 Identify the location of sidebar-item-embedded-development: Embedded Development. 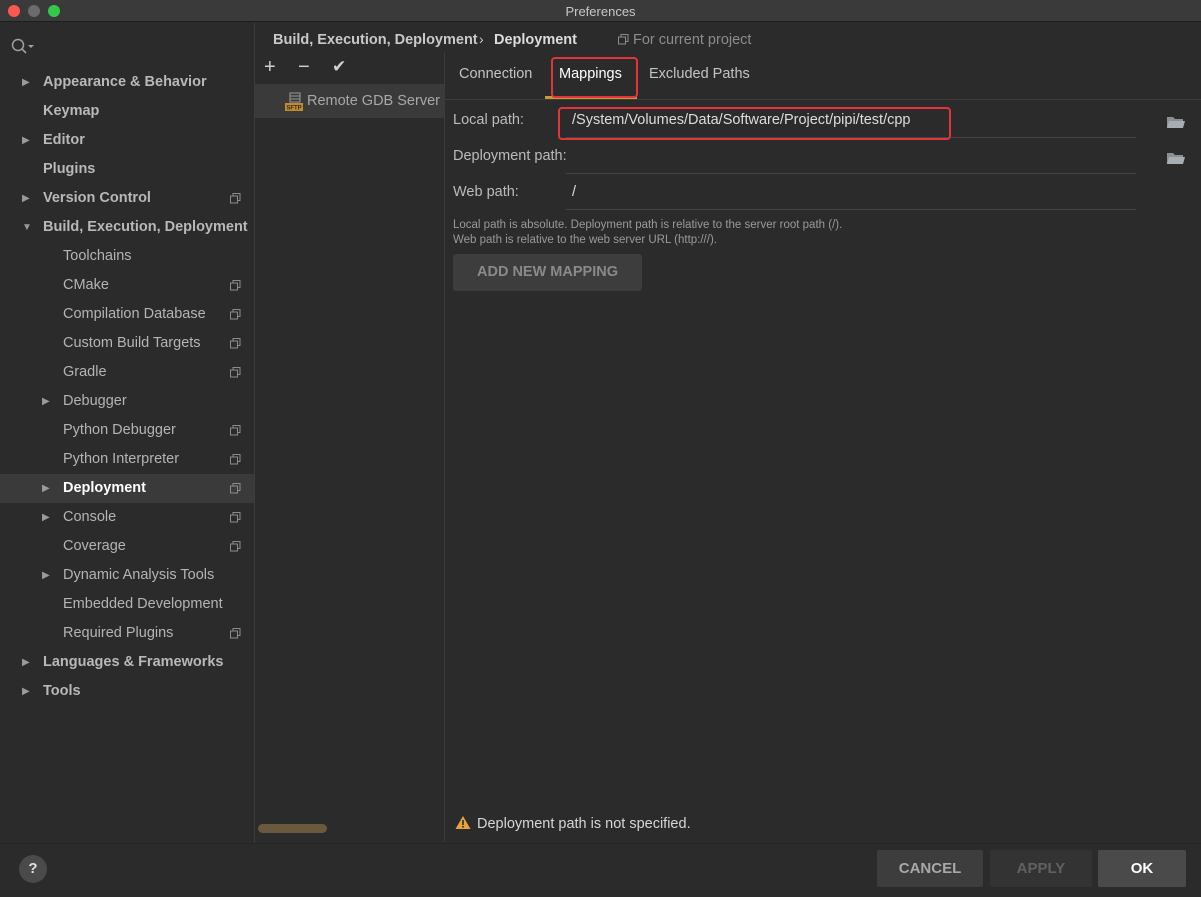
(127, 604).